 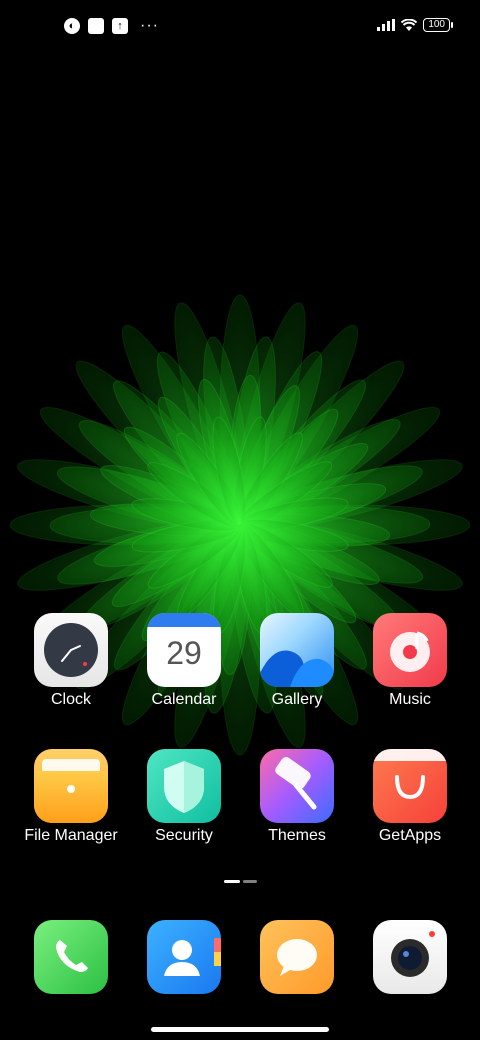 What do you see at coordinates (184, 835) in the screenshot?
I see `app-label: Security` at bounding box center [184, 835].